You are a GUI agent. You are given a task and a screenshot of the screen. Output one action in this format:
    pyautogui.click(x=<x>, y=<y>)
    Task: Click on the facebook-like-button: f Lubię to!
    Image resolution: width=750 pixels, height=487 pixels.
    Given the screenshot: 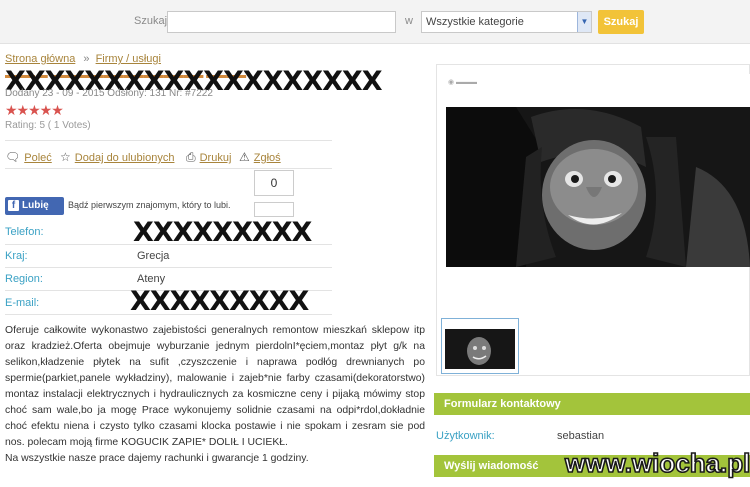 What is the action you would take?
    pyautogui.click(x=34, y=213)
    